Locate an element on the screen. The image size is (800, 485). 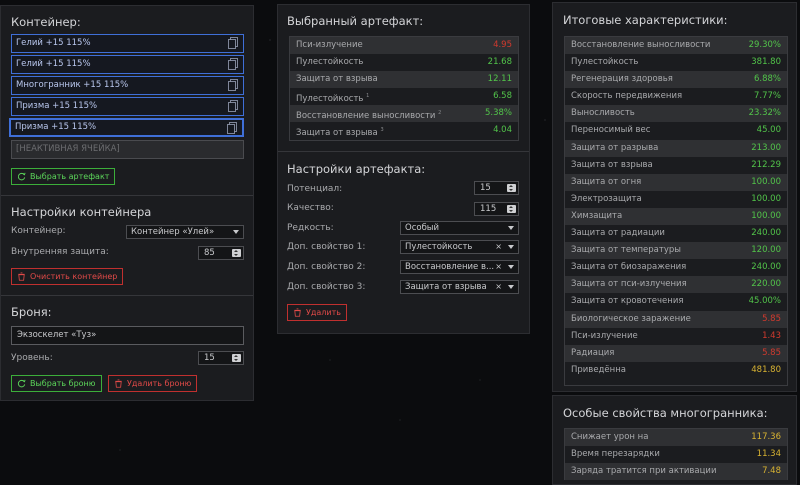
potential-input: 15 is located at coordinates (496, 188).